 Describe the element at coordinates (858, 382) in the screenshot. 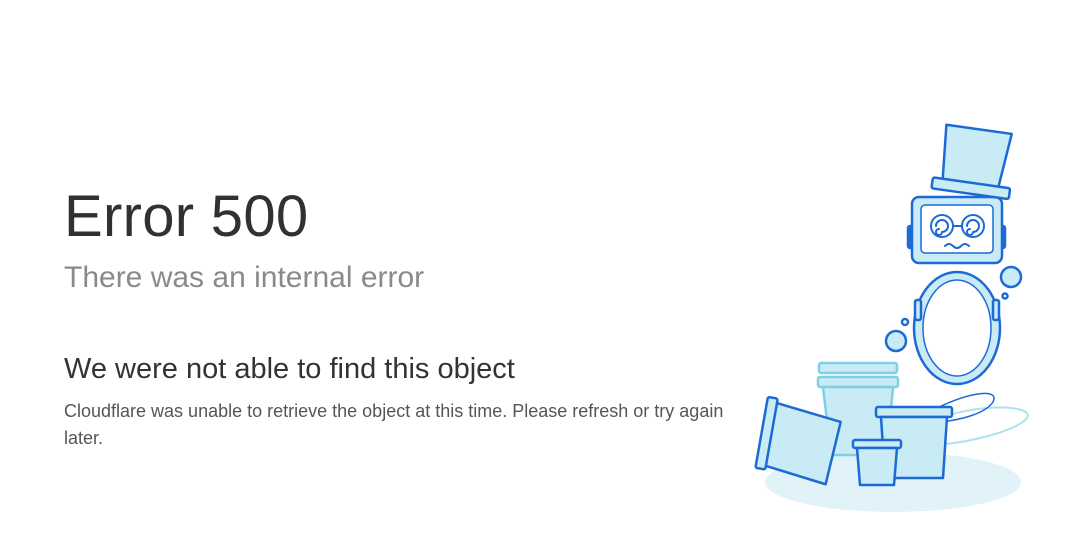

I see `stacked-bucket-rim` at that location.